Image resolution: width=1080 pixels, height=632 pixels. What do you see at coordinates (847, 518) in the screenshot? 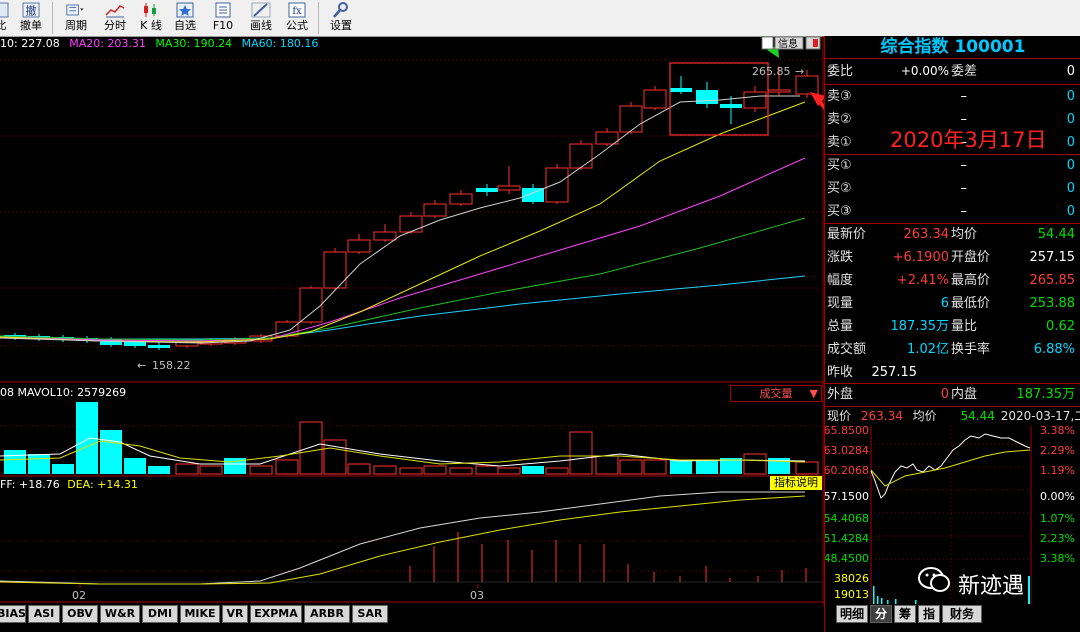
I see `mini-left-axis-label: 54.4068` at bounding box center [847, 518].